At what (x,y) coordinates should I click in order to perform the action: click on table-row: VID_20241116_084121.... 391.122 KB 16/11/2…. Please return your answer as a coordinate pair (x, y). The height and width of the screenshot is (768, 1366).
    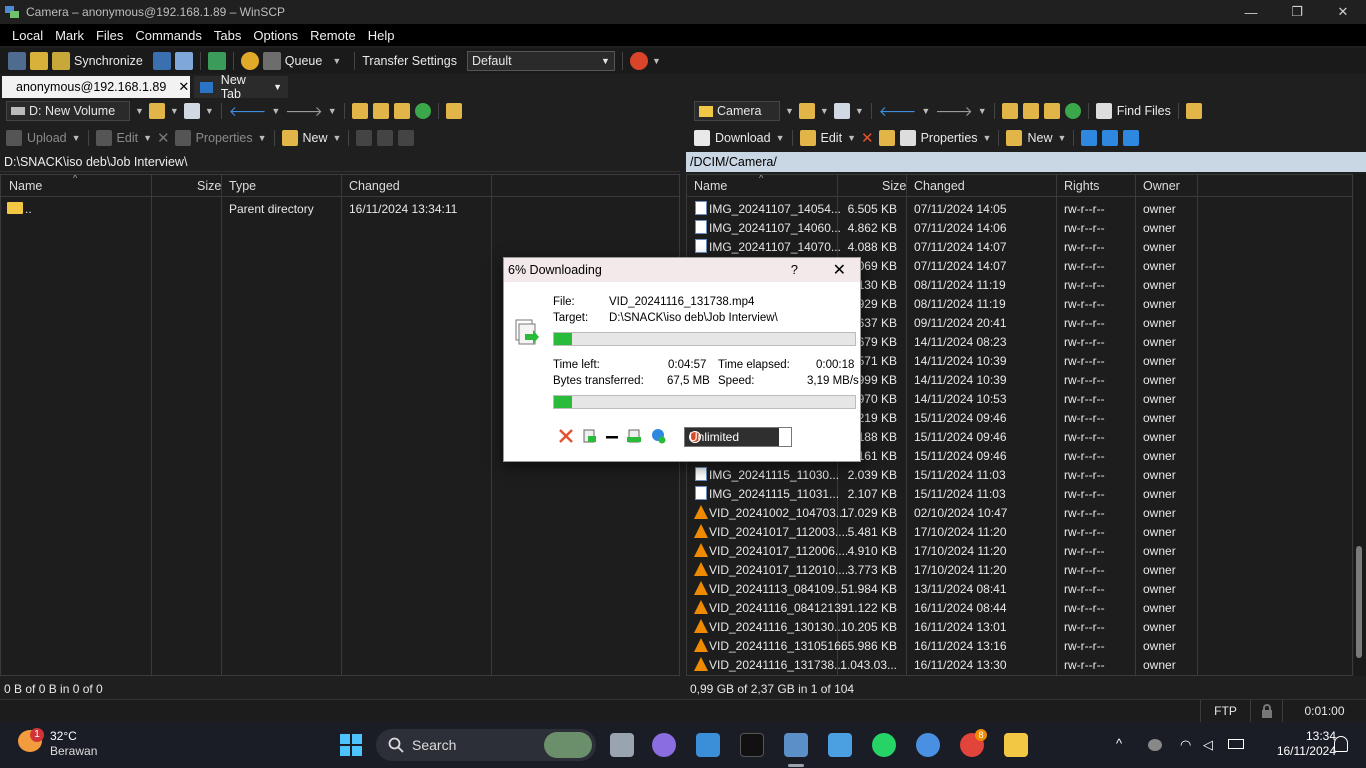
    Looking at the image, I should click on (1019, 607).